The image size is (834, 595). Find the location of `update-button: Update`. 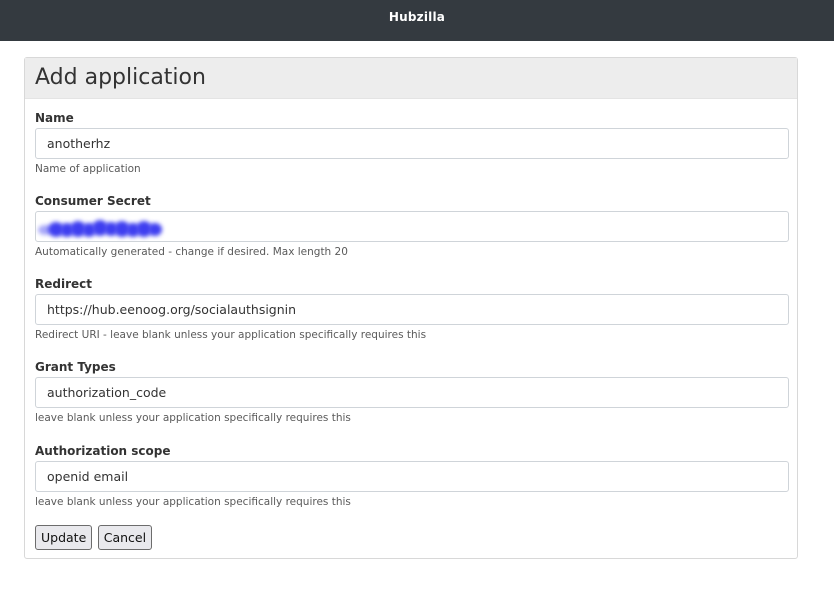

update-button: Update is located at coordinates (64, 537).